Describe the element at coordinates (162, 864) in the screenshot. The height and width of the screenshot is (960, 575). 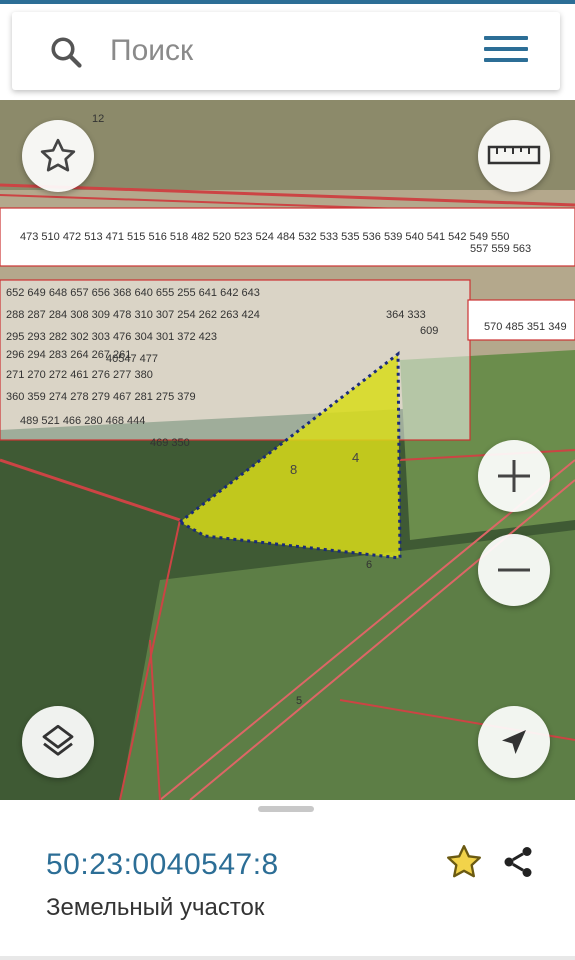
I see `cadastral-number: 50:23:0040547:8` at that location.